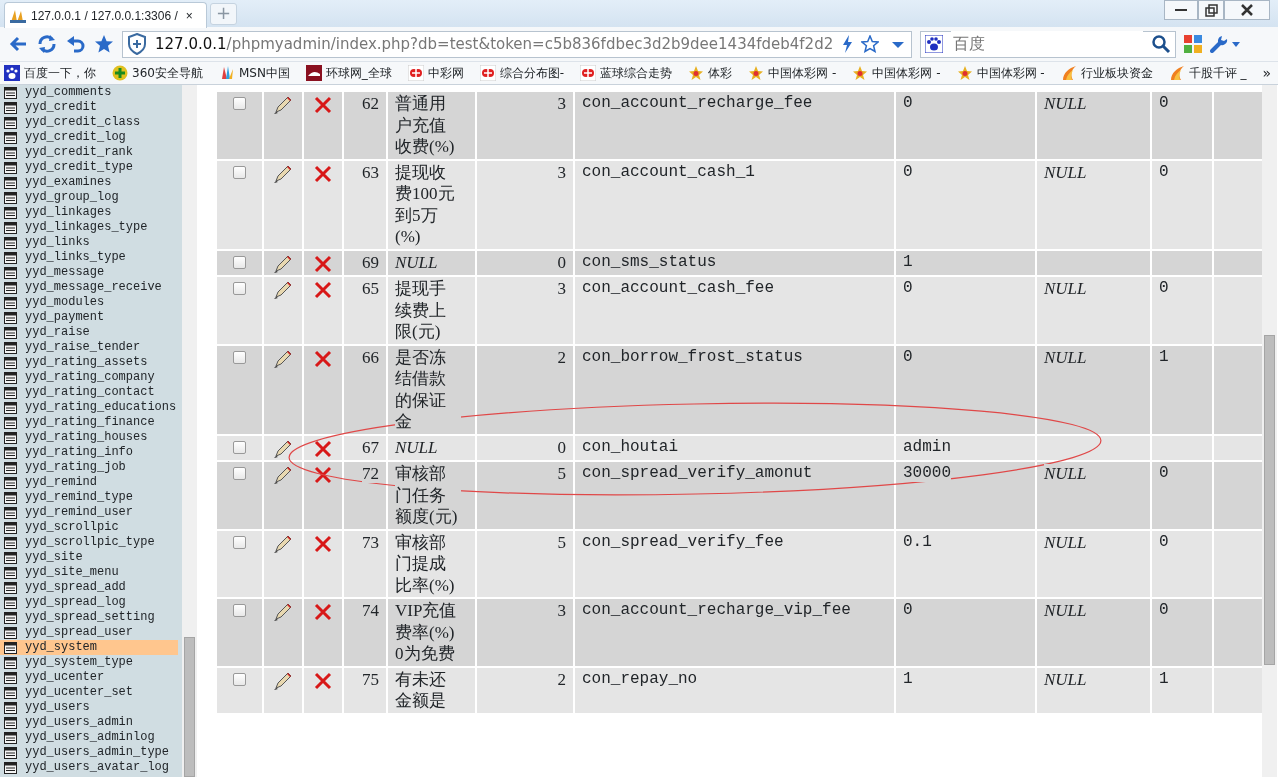 The image size is (1278, 777). Describe the element at coordinates (89, 392) in the screenshot. I see `table-link: yyd_rating_contact` at that location.